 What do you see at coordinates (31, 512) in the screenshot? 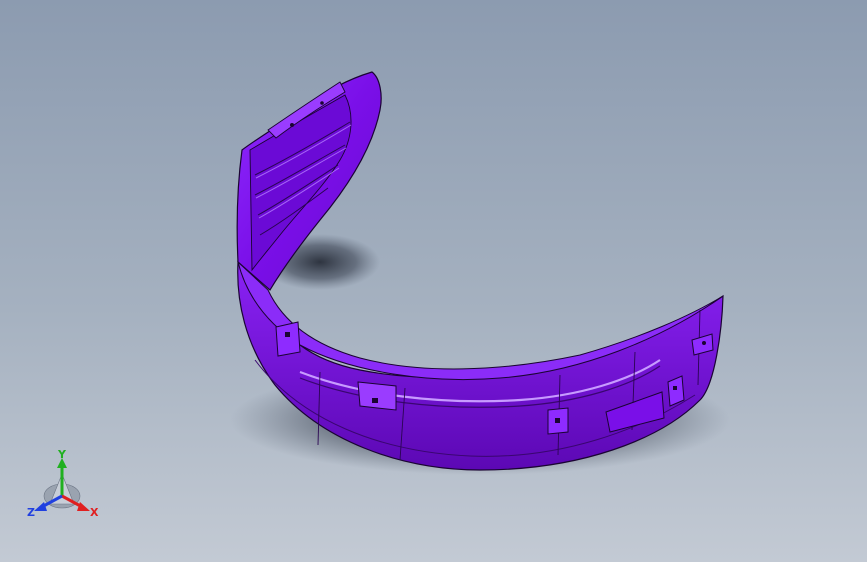
I see `triad-z-label: Z` at bounding box center [31, 512].